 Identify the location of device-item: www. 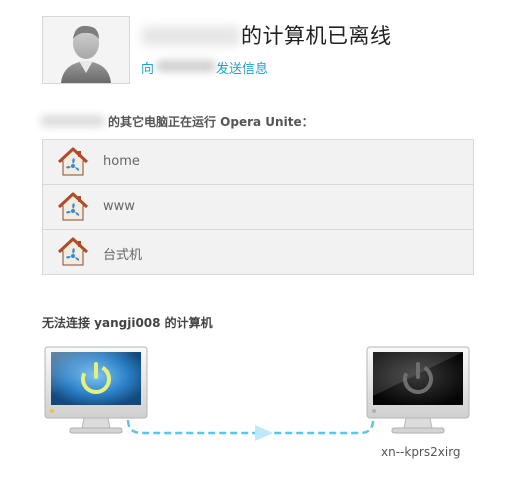
(258, 207).